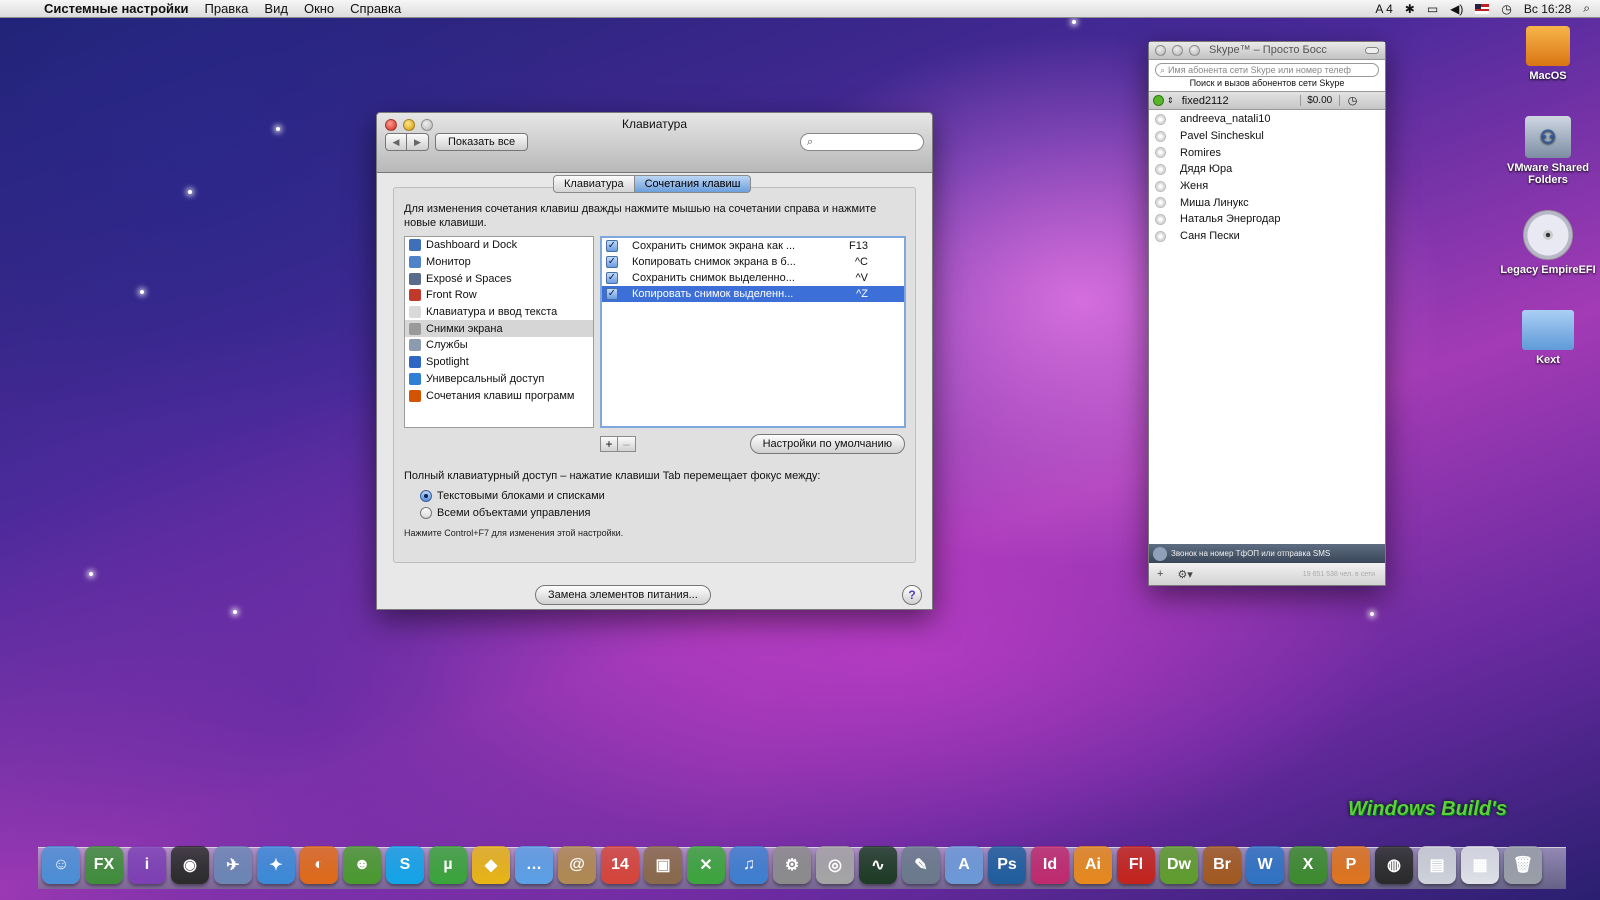 The height and width of the screenshot is (900, 1600). I want to click on add-contact-button: +, so click(1160, 574).